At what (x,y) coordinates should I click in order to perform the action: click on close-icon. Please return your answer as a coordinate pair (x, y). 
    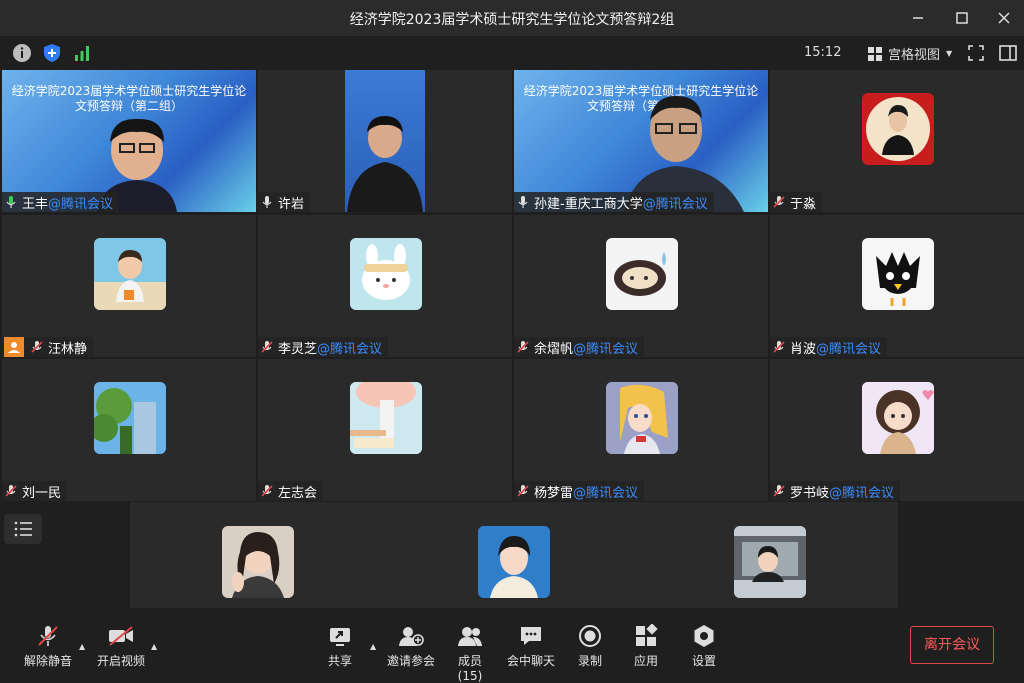
    Looking at the image, I should click on (1004, 18).